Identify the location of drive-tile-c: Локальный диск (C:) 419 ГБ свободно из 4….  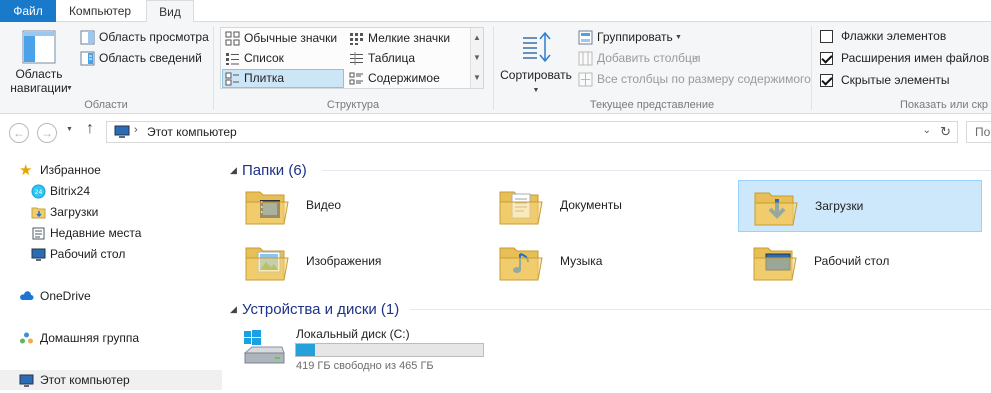
(372, 351).